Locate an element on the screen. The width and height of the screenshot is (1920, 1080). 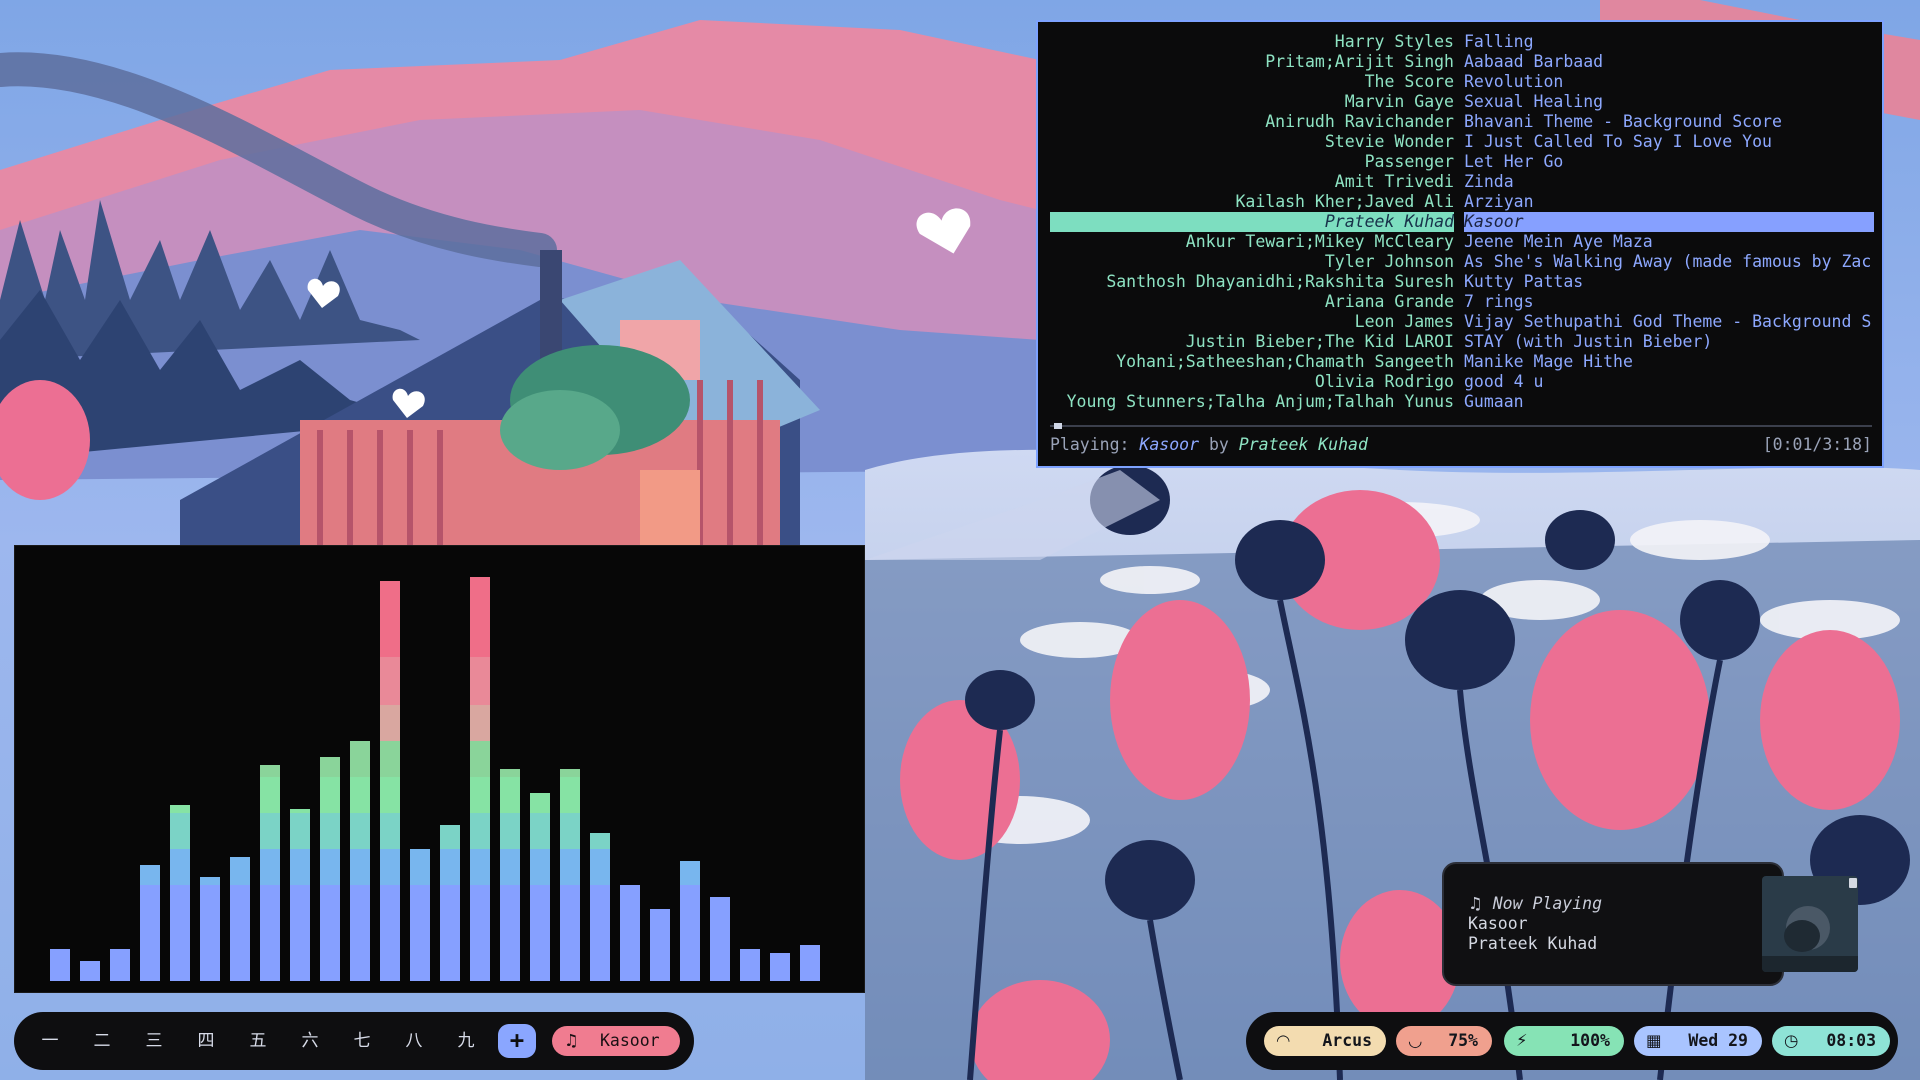
progress-track is located at coordinates (1461, 426).